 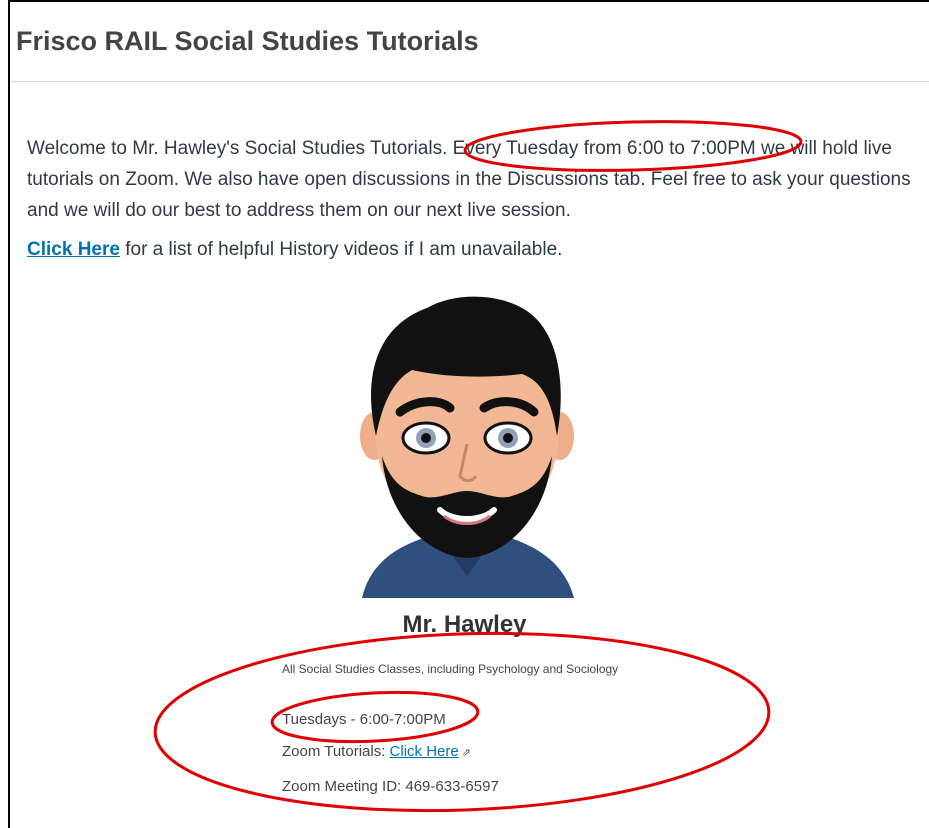 I want to click on avatar, so click(x=467, y=447).